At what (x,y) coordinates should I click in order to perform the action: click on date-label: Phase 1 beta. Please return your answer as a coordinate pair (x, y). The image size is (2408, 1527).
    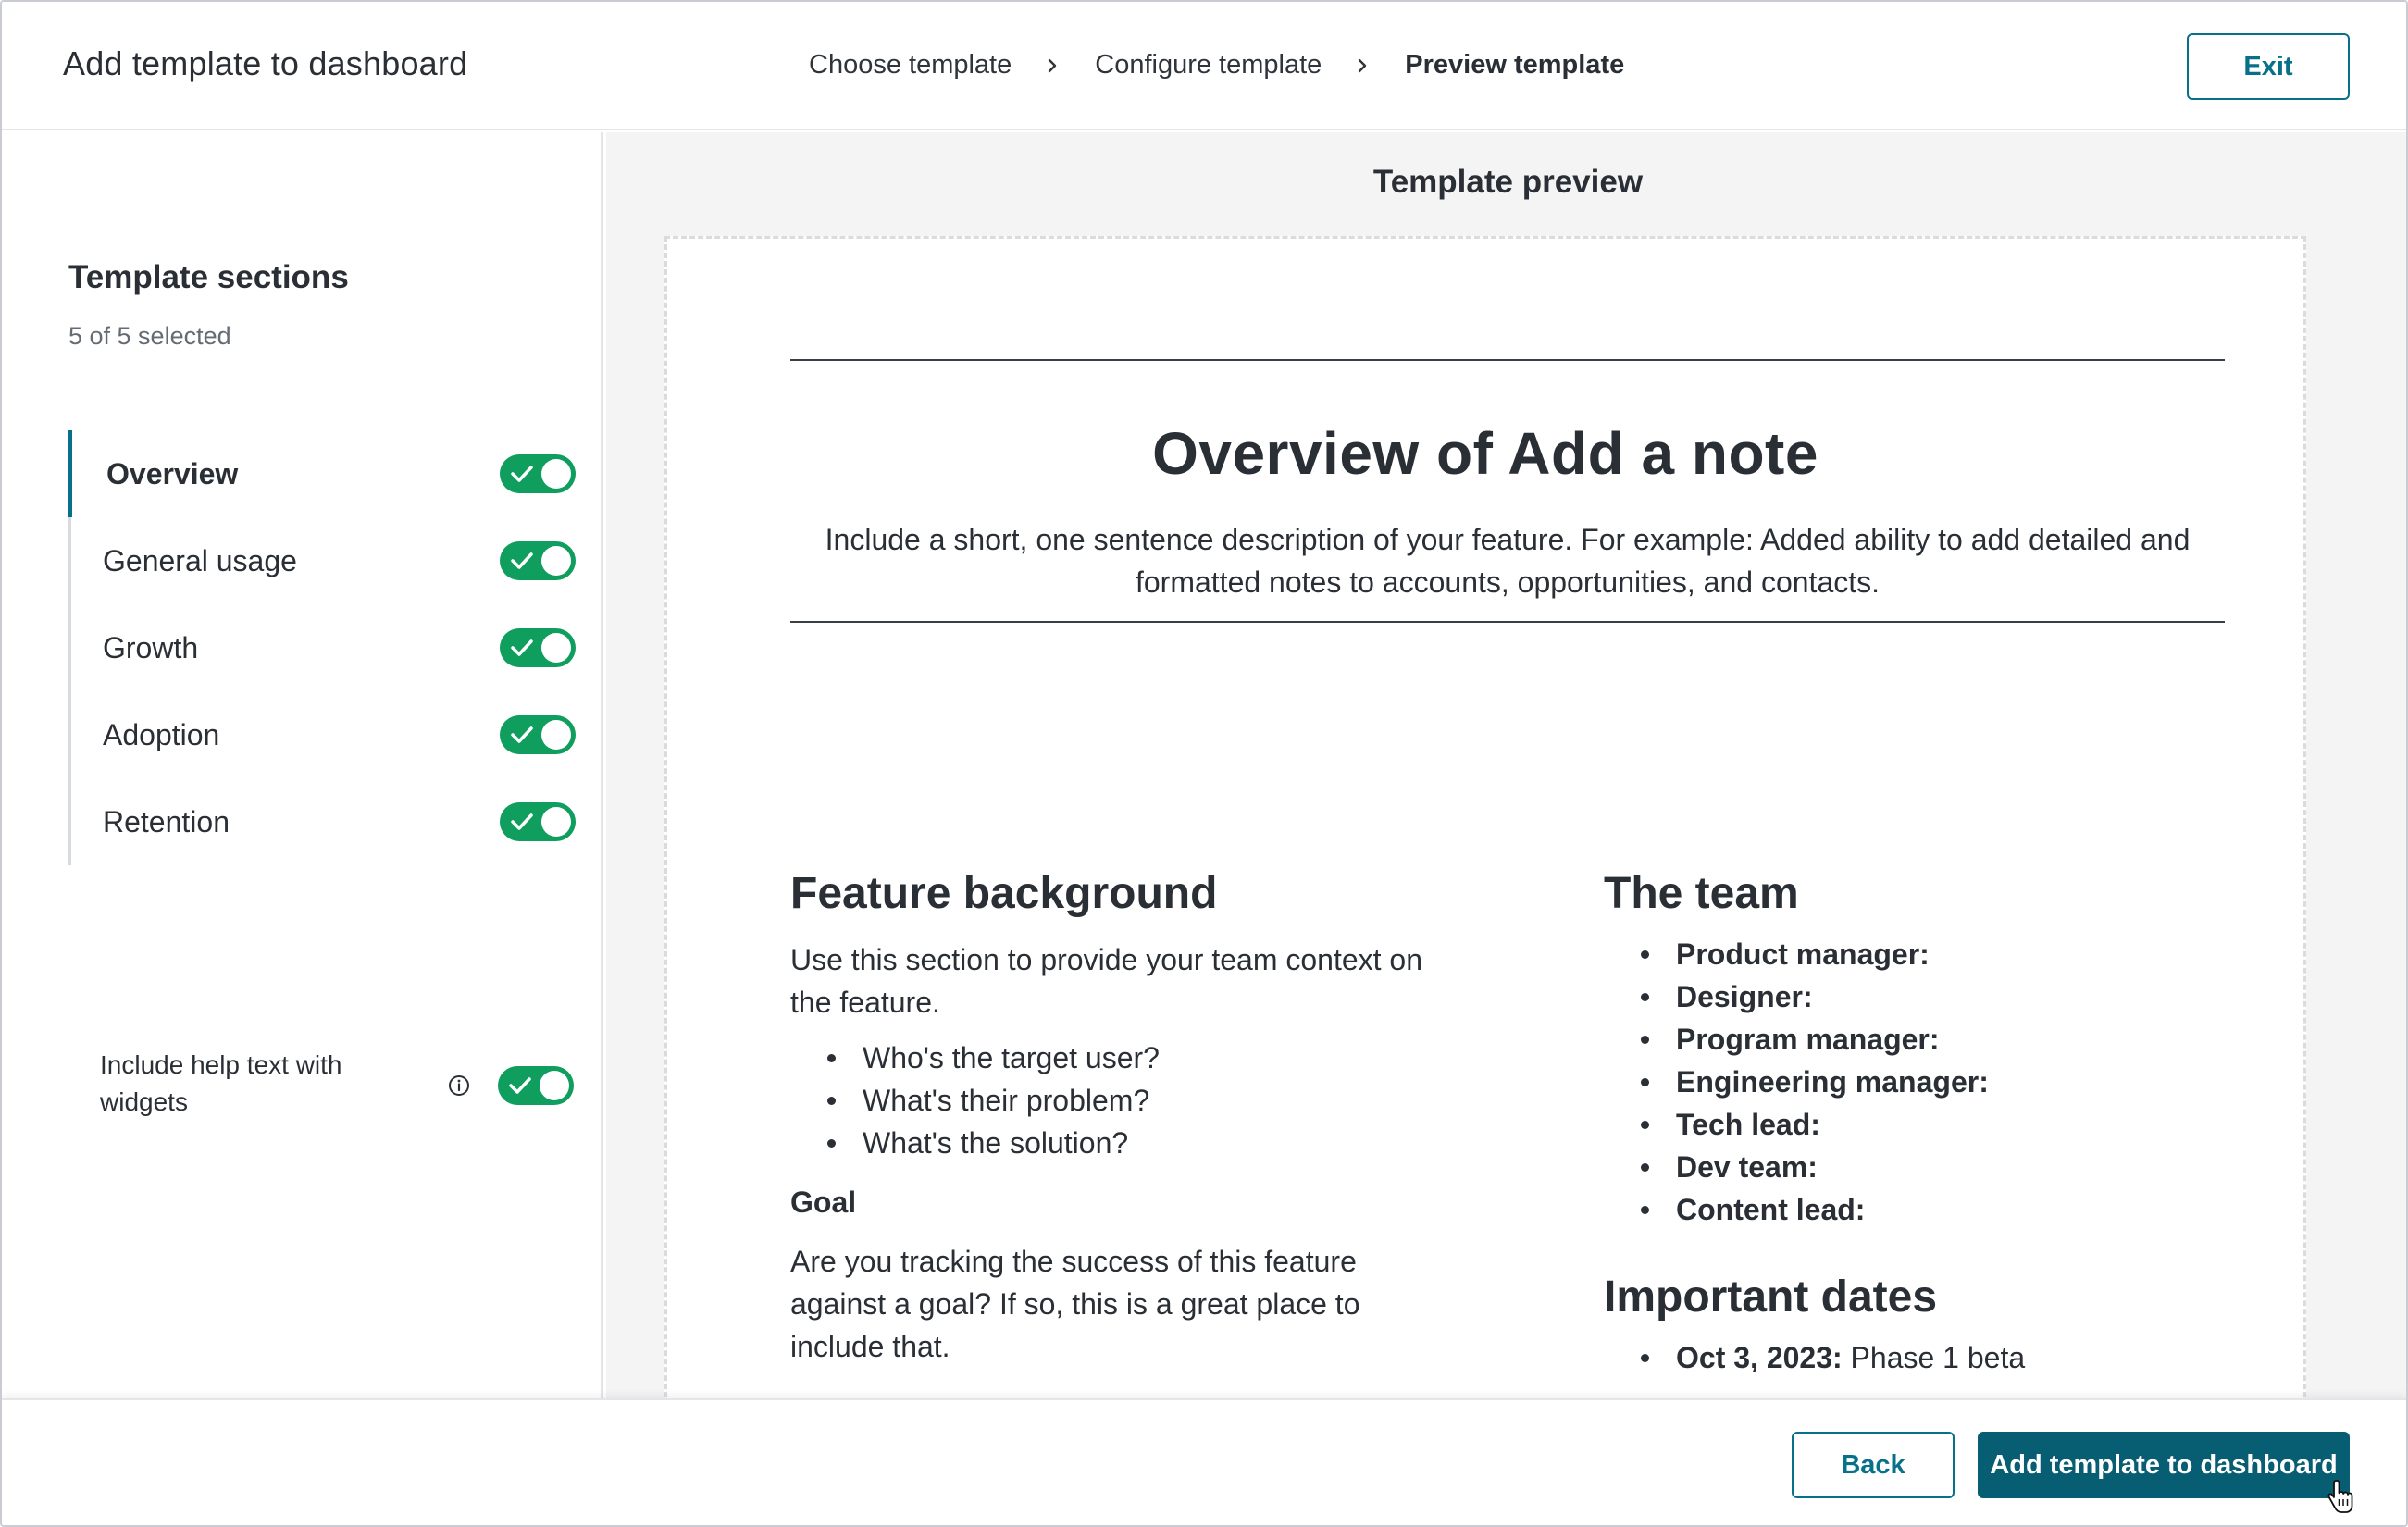
    Looking at the image, I should click on (1938, 1357).